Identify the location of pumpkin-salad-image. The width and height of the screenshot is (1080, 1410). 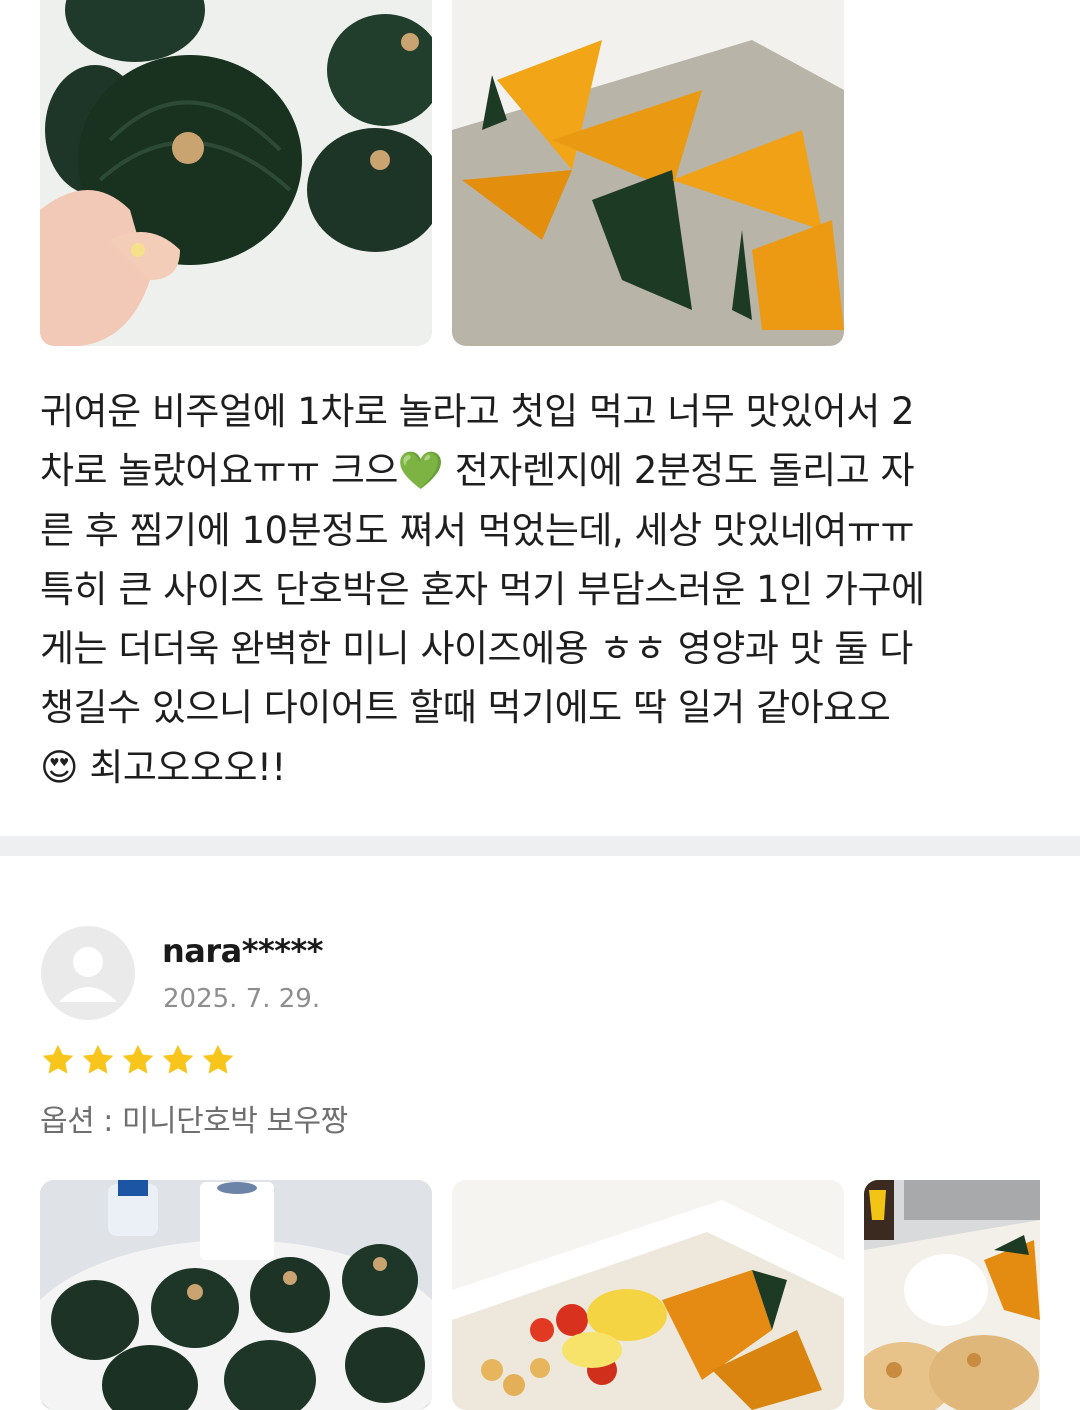
(648, 1295).